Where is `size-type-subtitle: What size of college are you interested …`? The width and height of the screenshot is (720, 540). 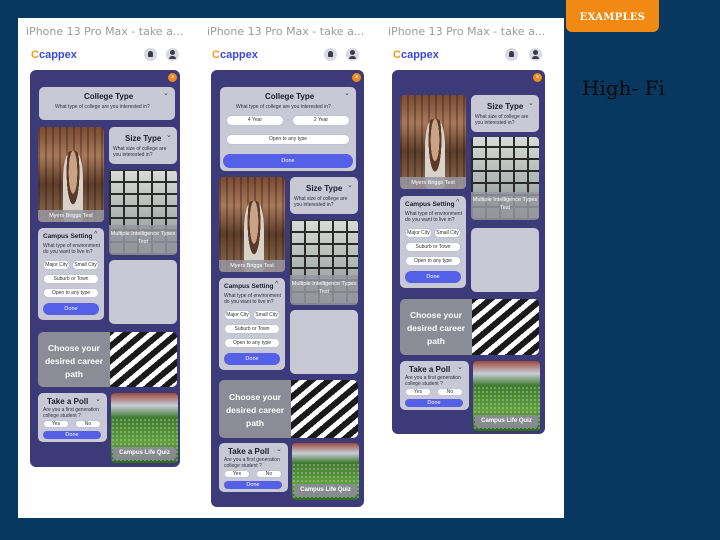 size-type-subtitle: What size of college are you interested … is located at coordinates (140, 152).